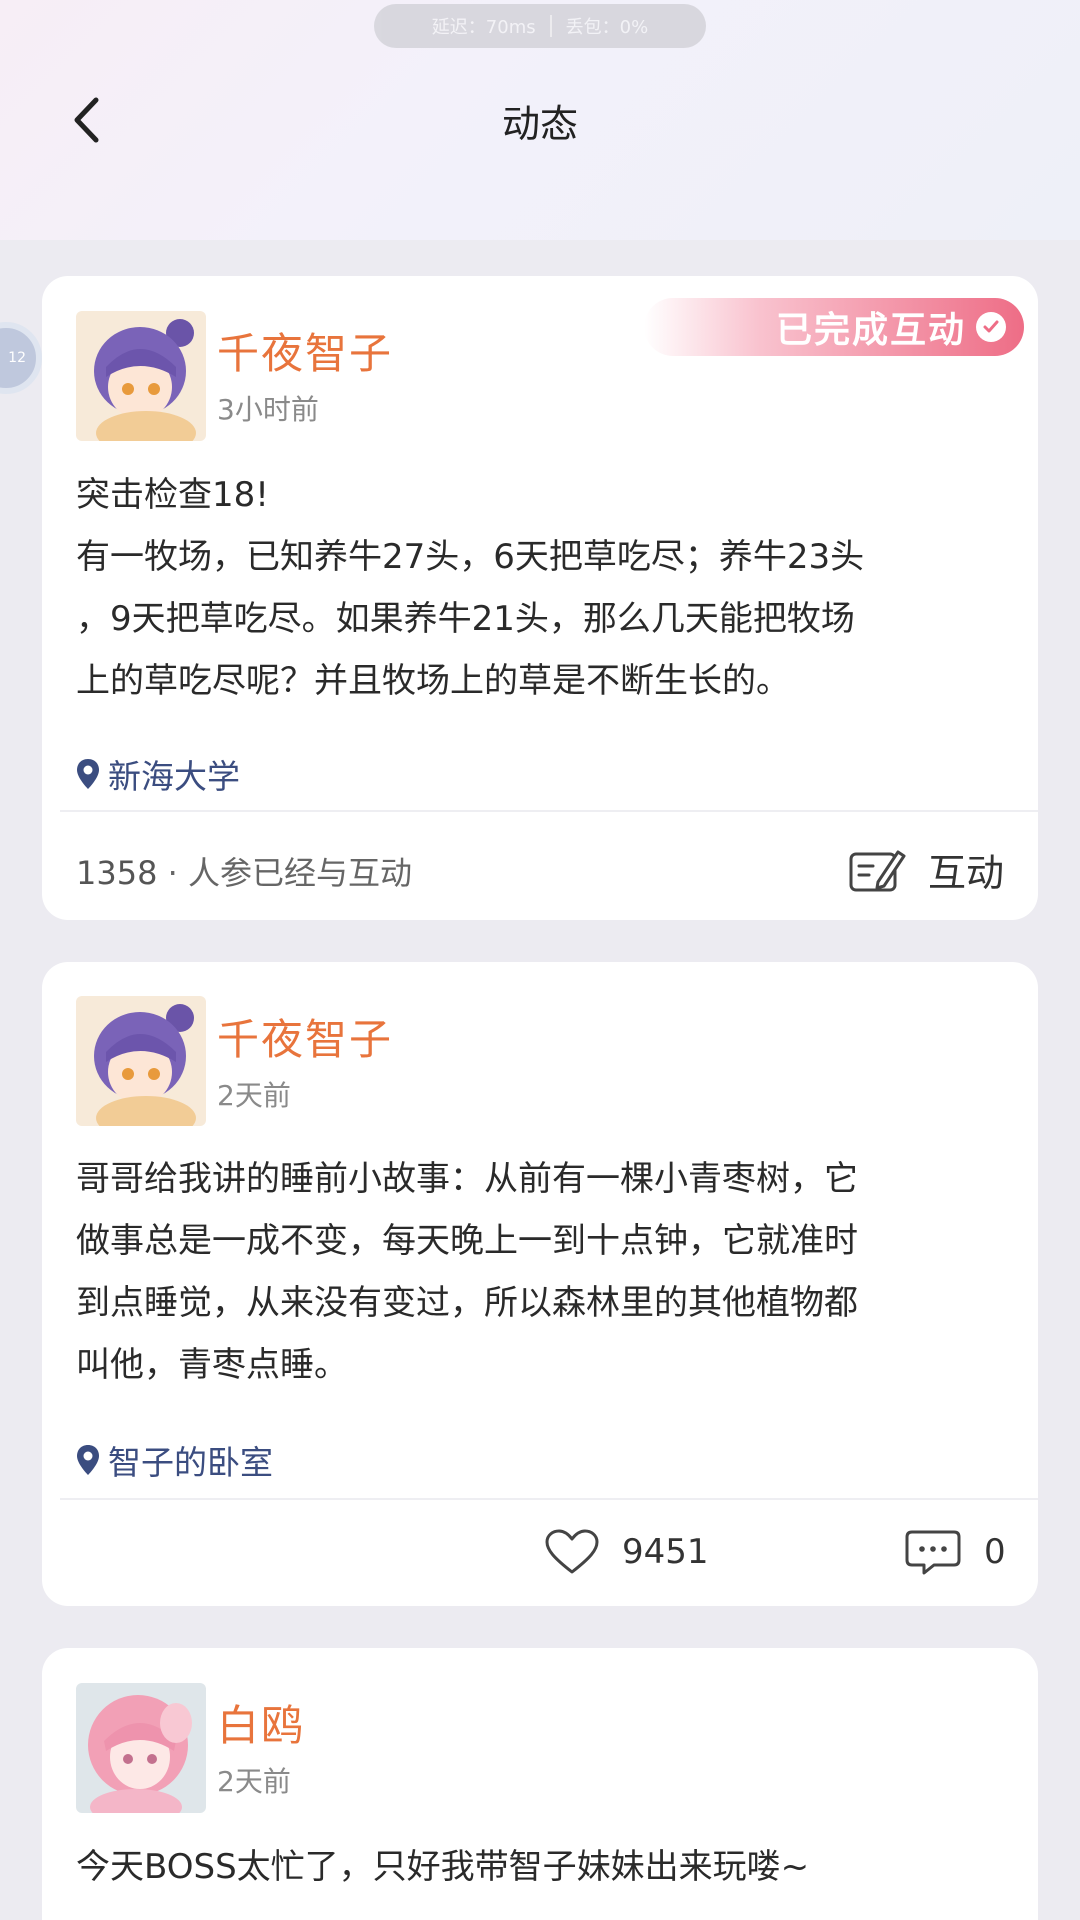  Describe the element at coordinates (268, 409) in the screenshot. I see `post-time: 3小时前` at that location.